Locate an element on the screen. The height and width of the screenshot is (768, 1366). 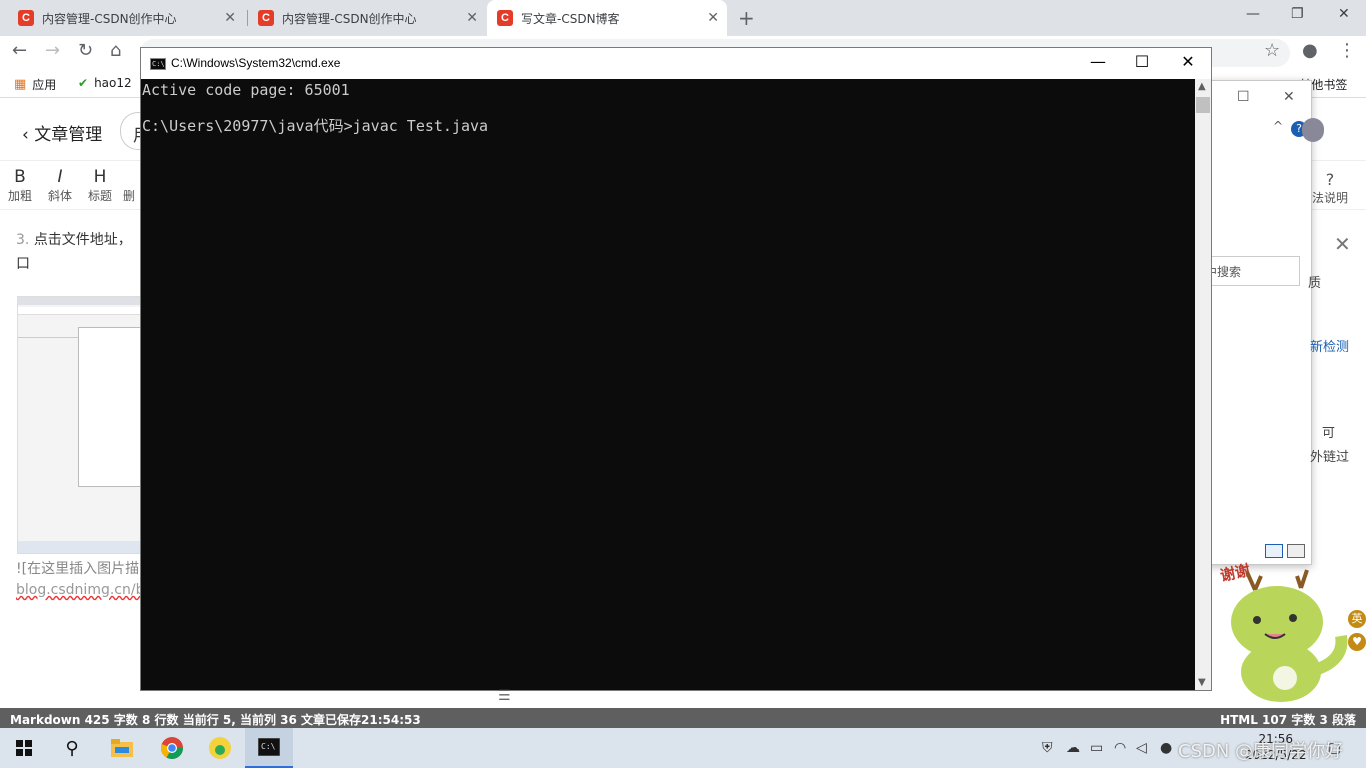
embedded-screenshot-image is located at coordinates (79, 425).